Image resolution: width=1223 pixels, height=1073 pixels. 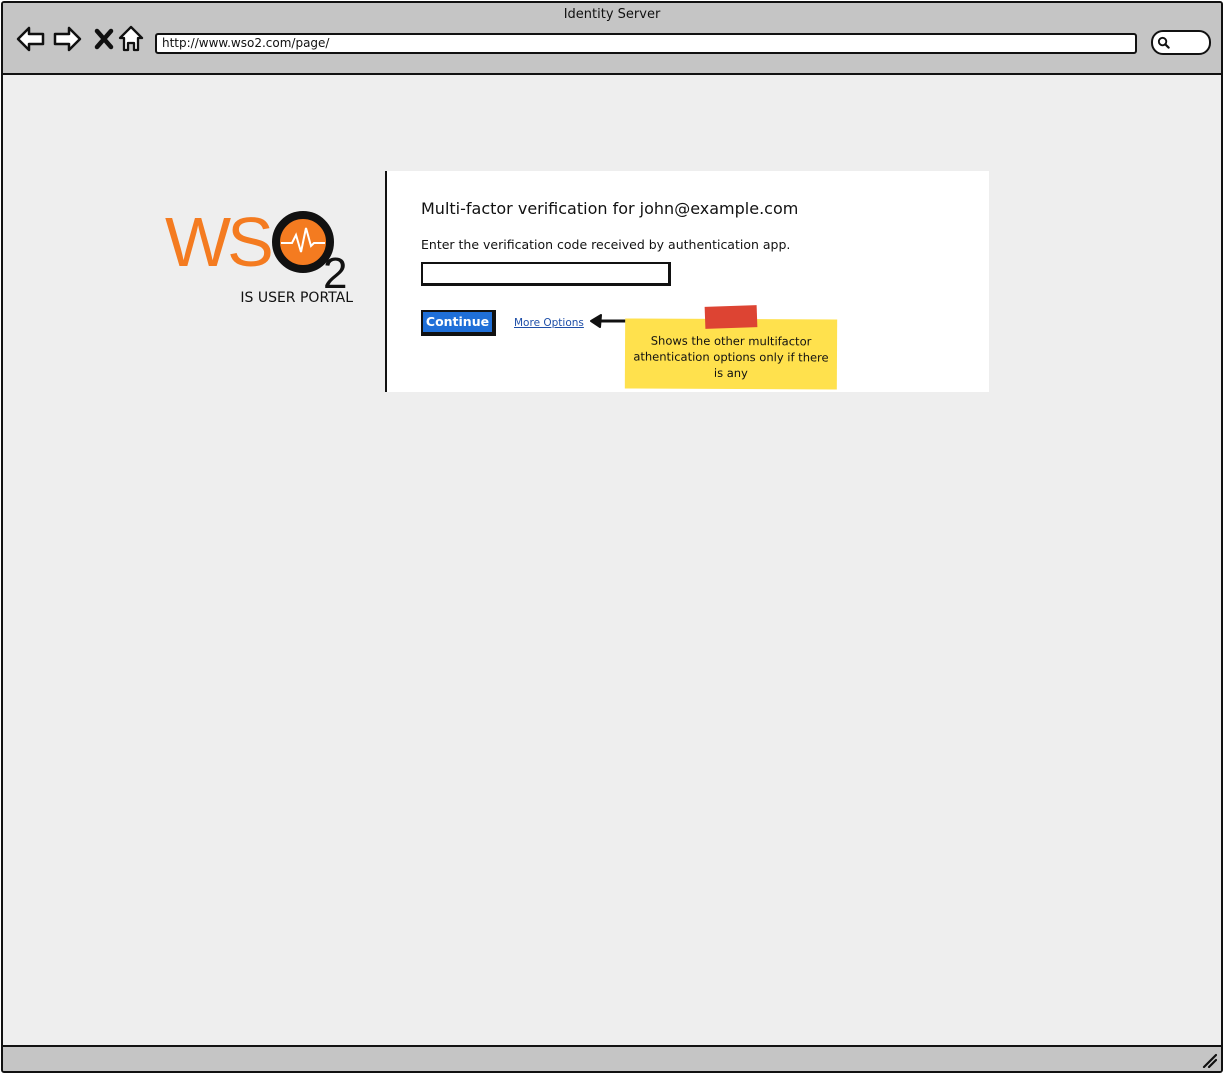 What do you see at coordinates (612, 1058) in the screenshot?
I see `browser-statusbar` at bounding box center [612, 1058].